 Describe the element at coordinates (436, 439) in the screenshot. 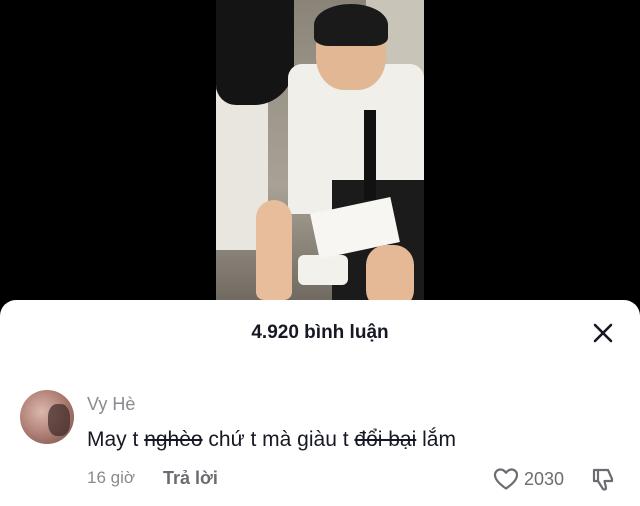

I see `comment-text-part: lắm` at that location.